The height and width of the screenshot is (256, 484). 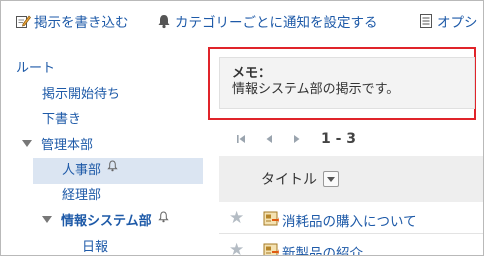 I want to click on write-post-button: 掲示を書き込む, so click(x=72, y=21).